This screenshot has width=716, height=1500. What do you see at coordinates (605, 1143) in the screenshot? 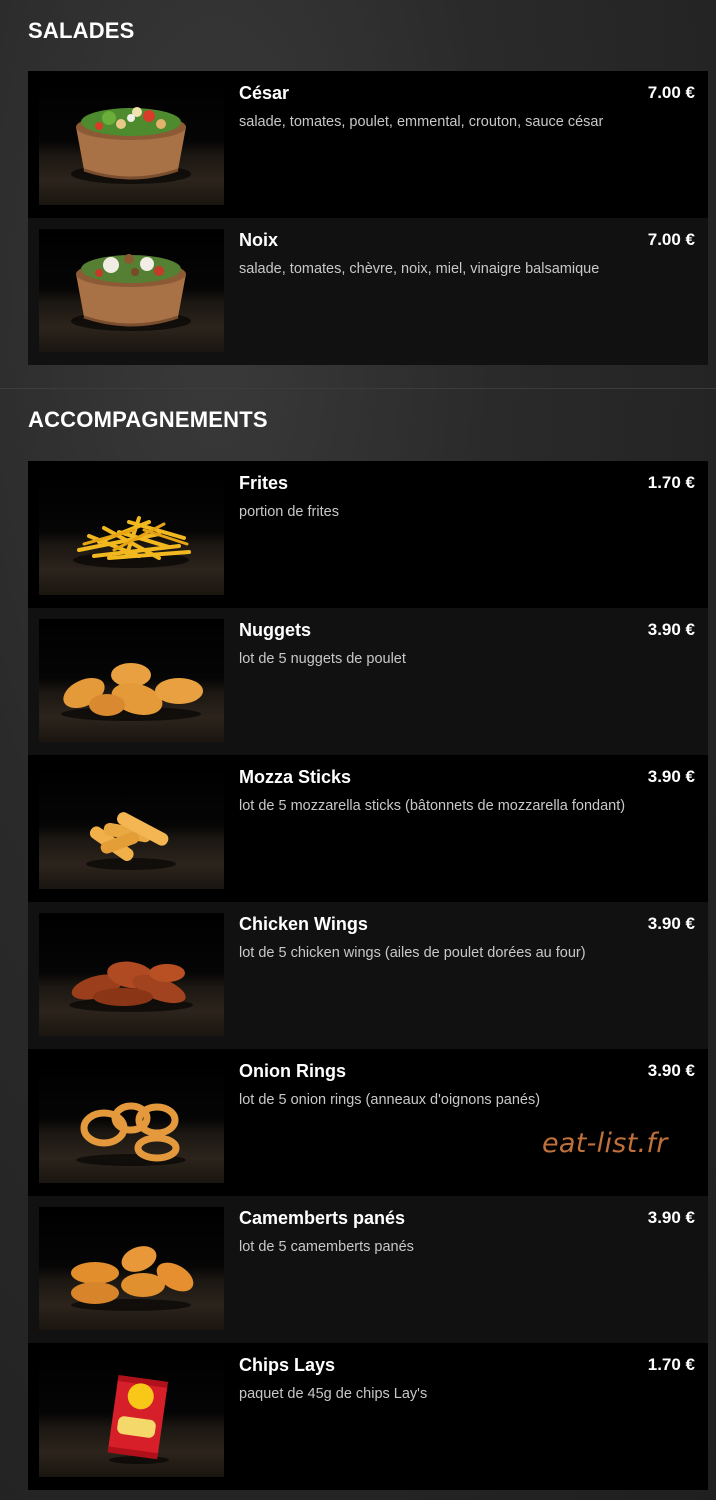
I see `watermark: eat-list.fr` at bounding box center [605, 1143].